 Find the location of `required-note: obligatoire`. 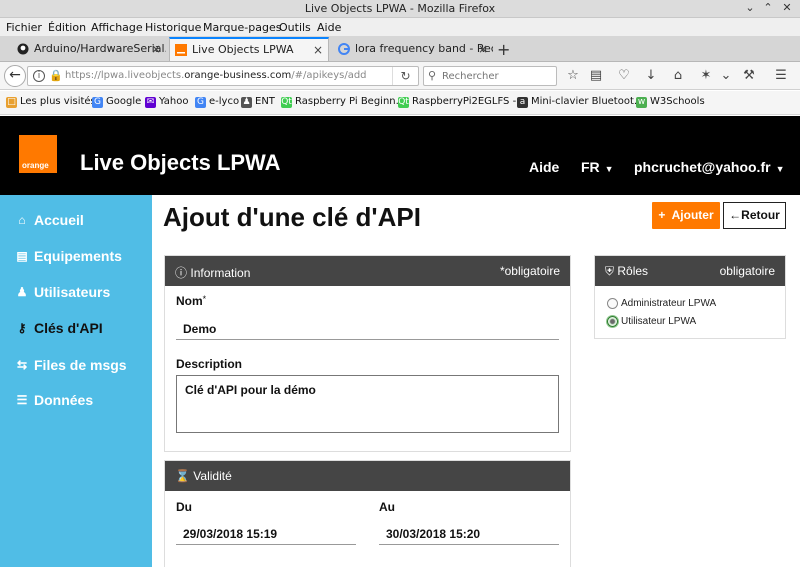

required-note: obligatoire is located at coordinates (747, 271).